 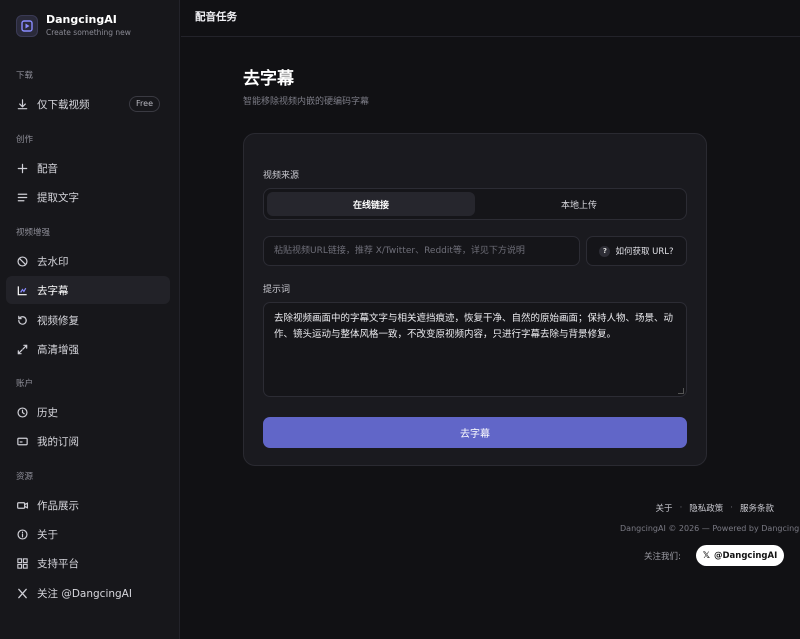 I want to click on follow-label: 关注我们:, so click(x=662, y=557).